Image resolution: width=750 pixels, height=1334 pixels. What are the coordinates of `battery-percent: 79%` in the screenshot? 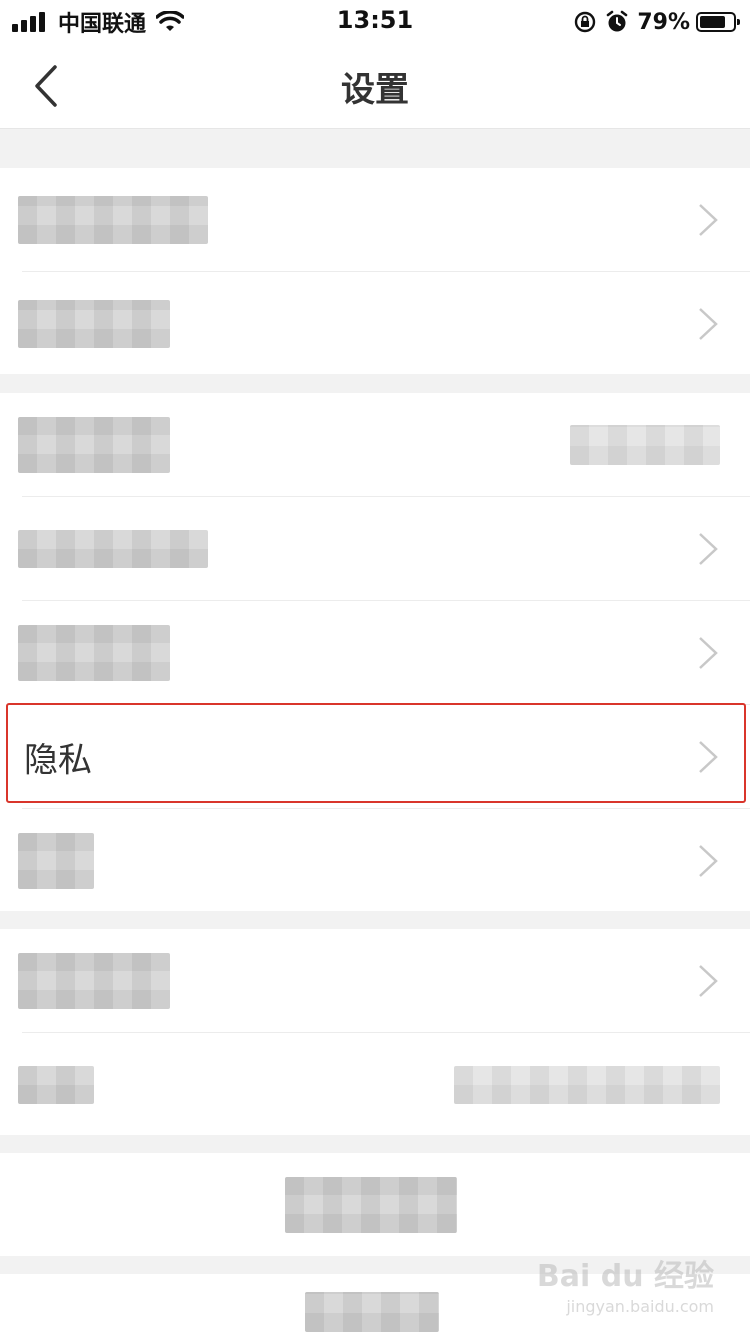 It's located at (663, 22).